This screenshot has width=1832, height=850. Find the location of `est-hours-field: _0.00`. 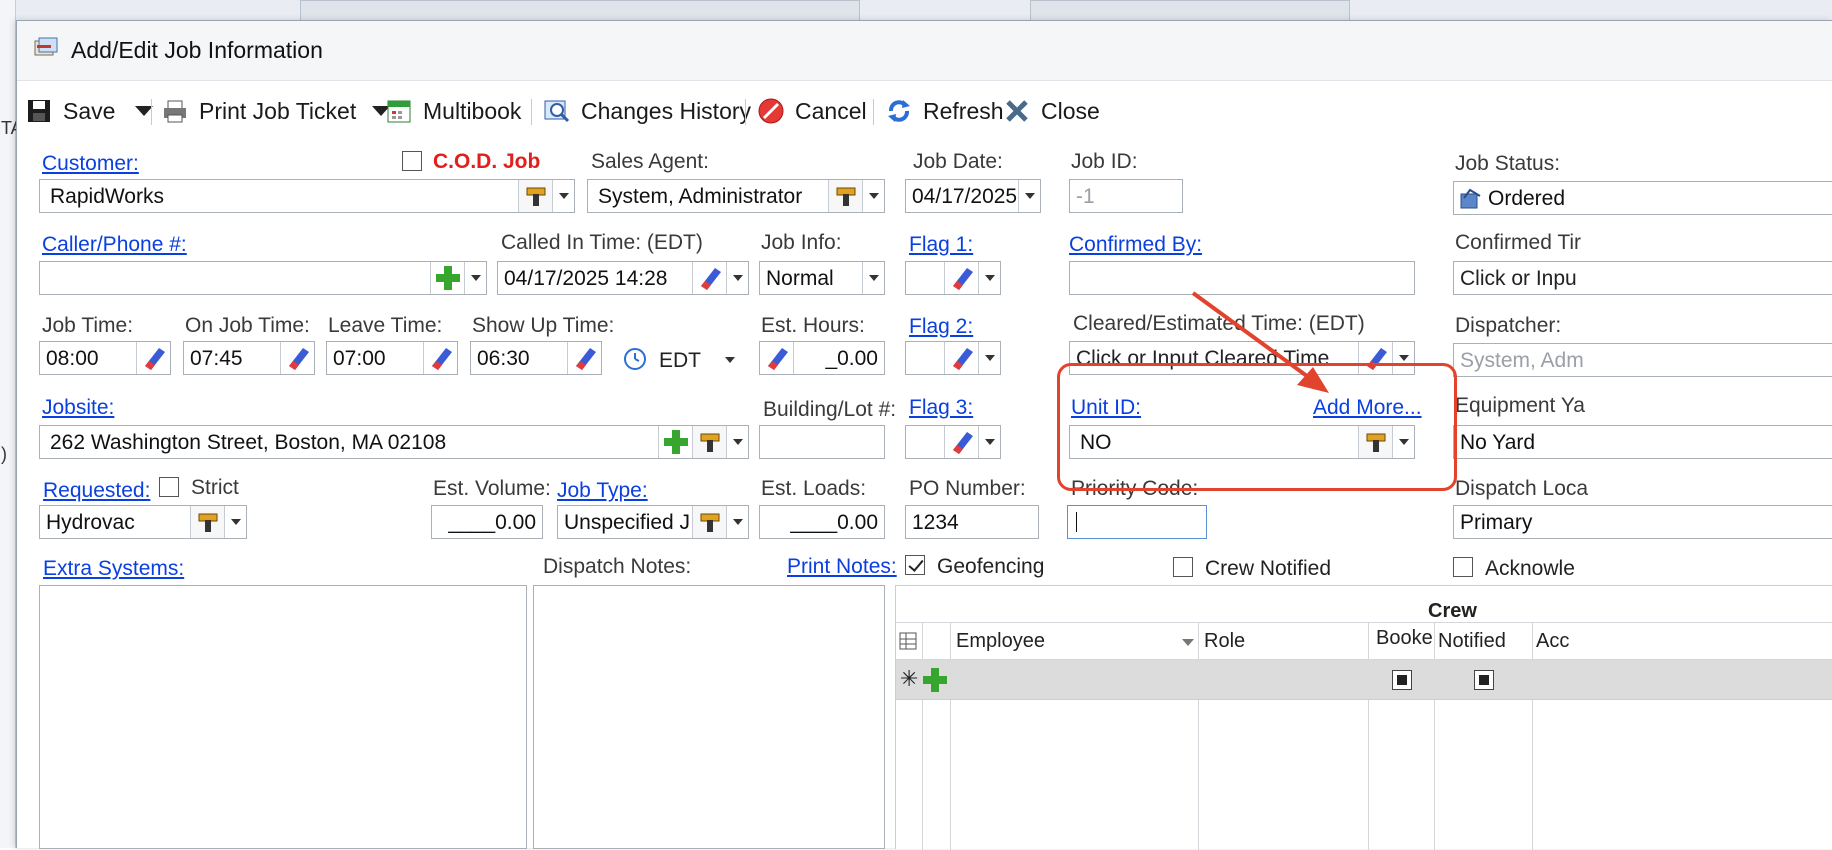

est-hours-field: _0.00 is located at coordinates (822, 358).